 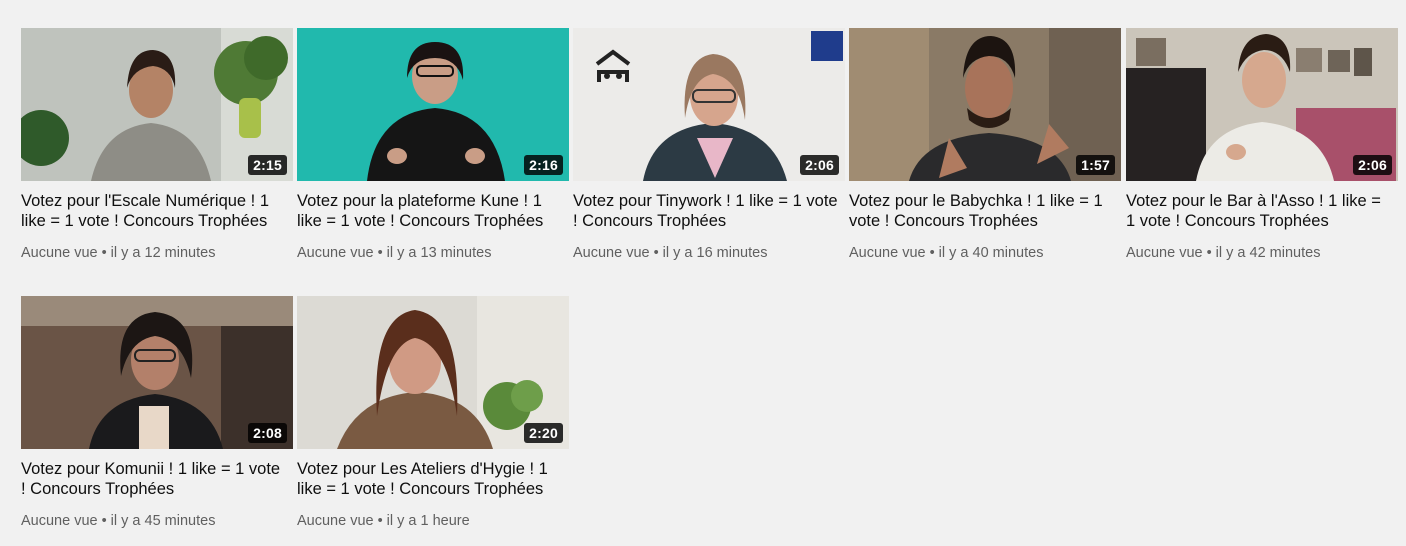 What do you see at coordinates (543, 433) in the screenshot?
I see `video-duration: 2:20` at bounding box center [543, 433].